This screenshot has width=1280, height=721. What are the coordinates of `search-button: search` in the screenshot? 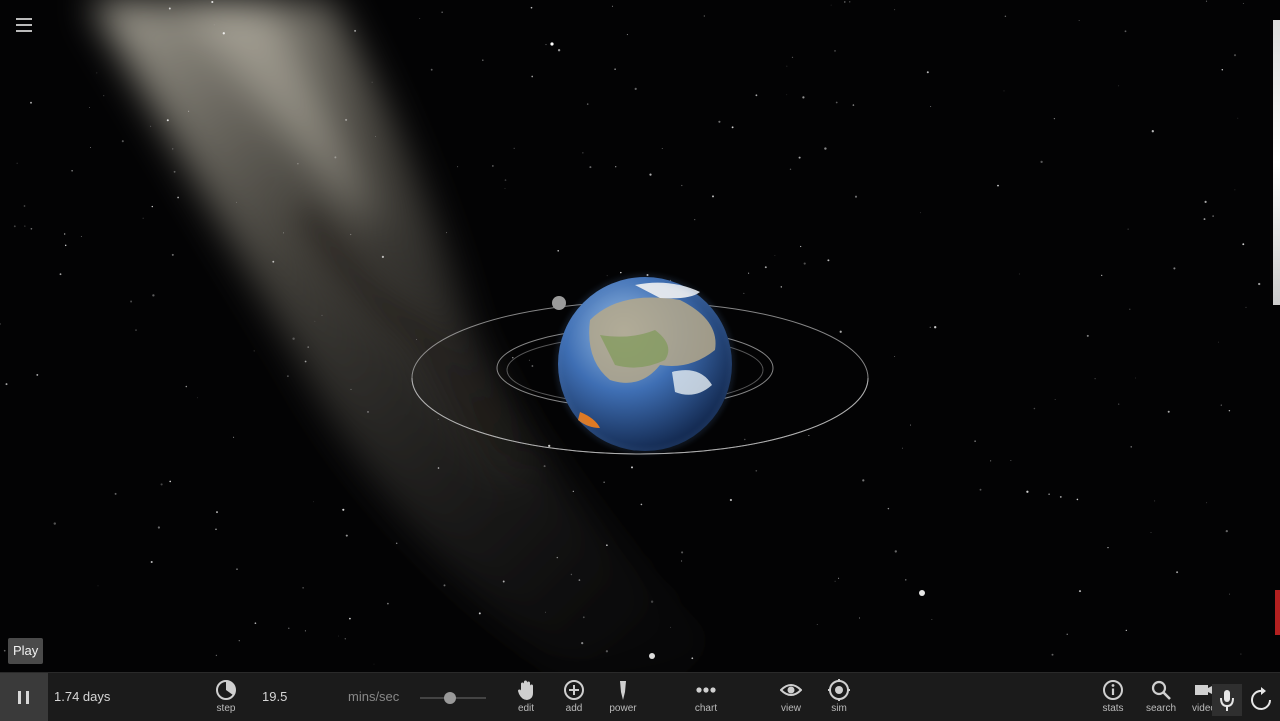 It's located at (1161, 696).